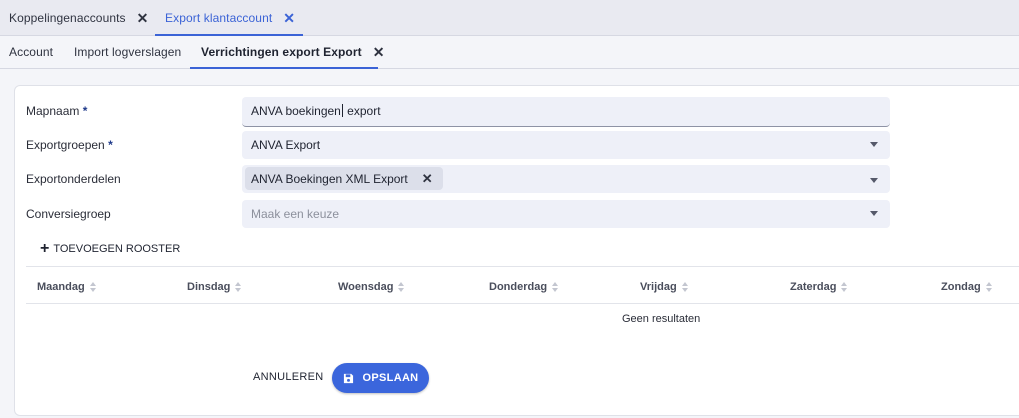 This screenshot has width=1019, height=418. I want to click on button-label: OPSLAAN, so click(390, 378).